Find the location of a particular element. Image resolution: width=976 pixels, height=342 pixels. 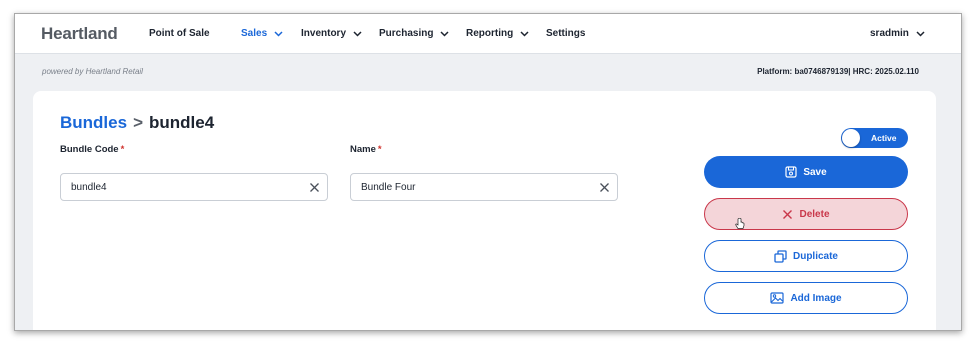

name-field-wrapper is located at coordinates (484, 187).